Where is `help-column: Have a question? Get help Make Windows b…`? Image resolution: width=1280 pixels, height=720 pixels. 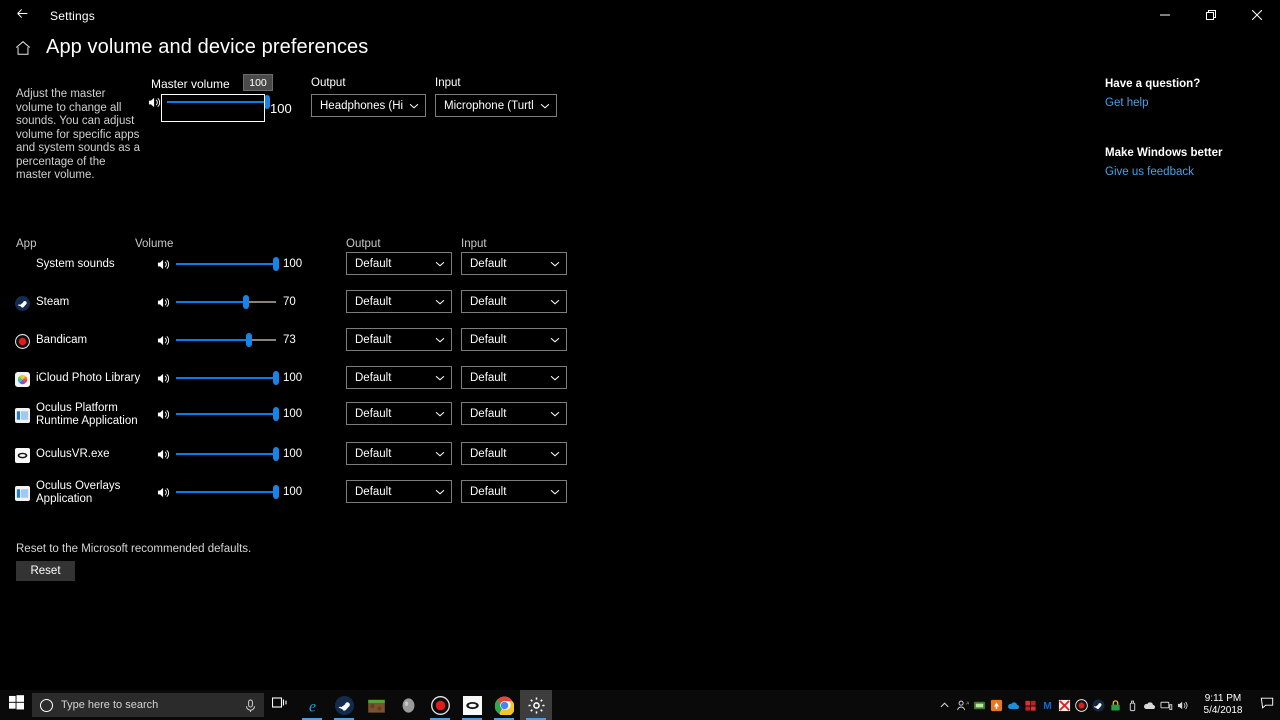
help-column: Have a question? Get help Make Windows b… is located at coordinates (1185, 128).